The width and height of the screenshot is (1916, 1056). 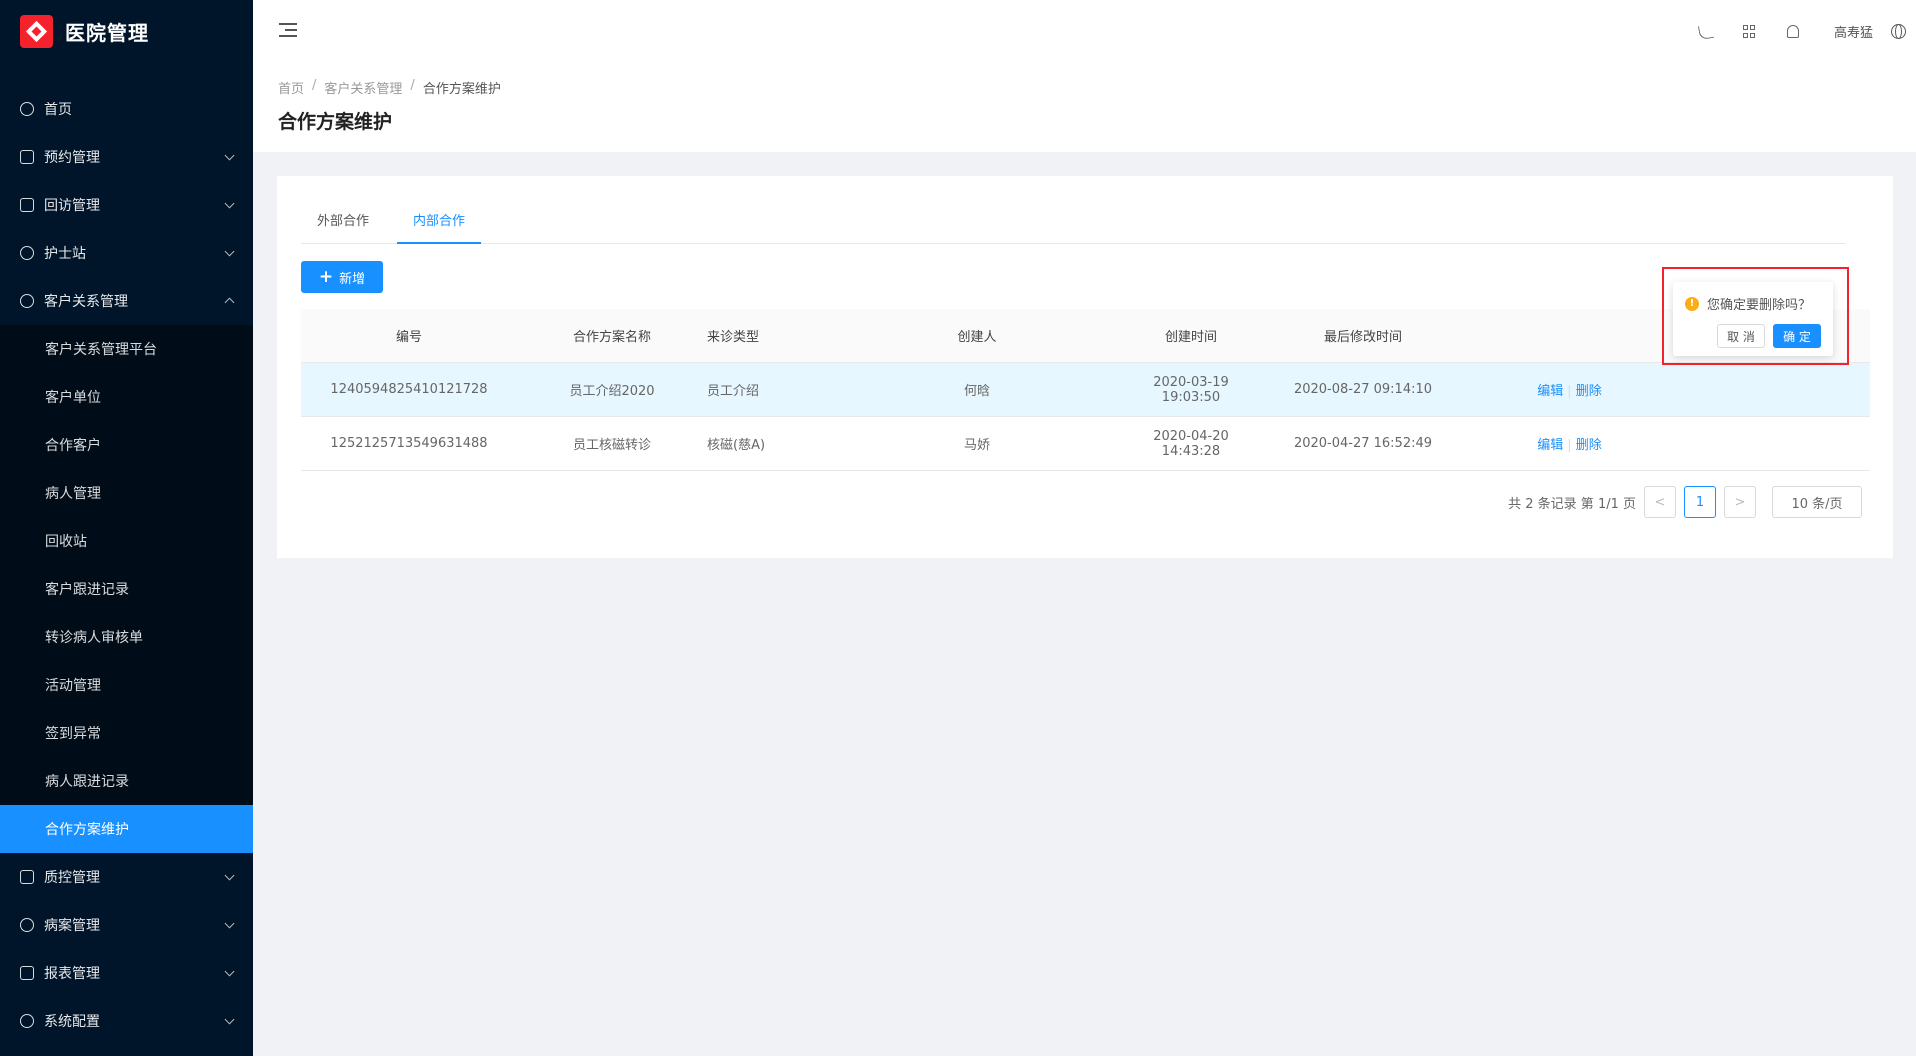 I want to click on popconfirm-message: ! 您确定要删除吗？, so click(x=1748, y=303).